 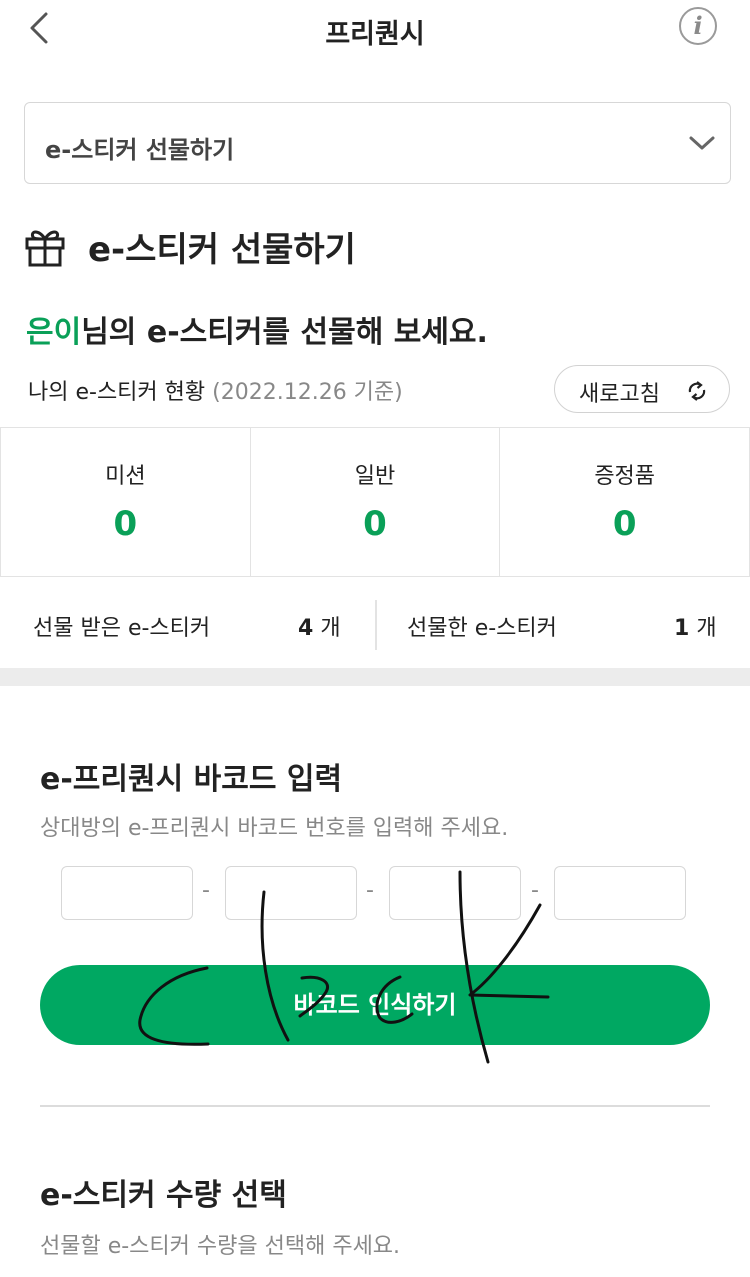 I want to click on count-cell-general: 일반 0, so click(x=376, y=502).